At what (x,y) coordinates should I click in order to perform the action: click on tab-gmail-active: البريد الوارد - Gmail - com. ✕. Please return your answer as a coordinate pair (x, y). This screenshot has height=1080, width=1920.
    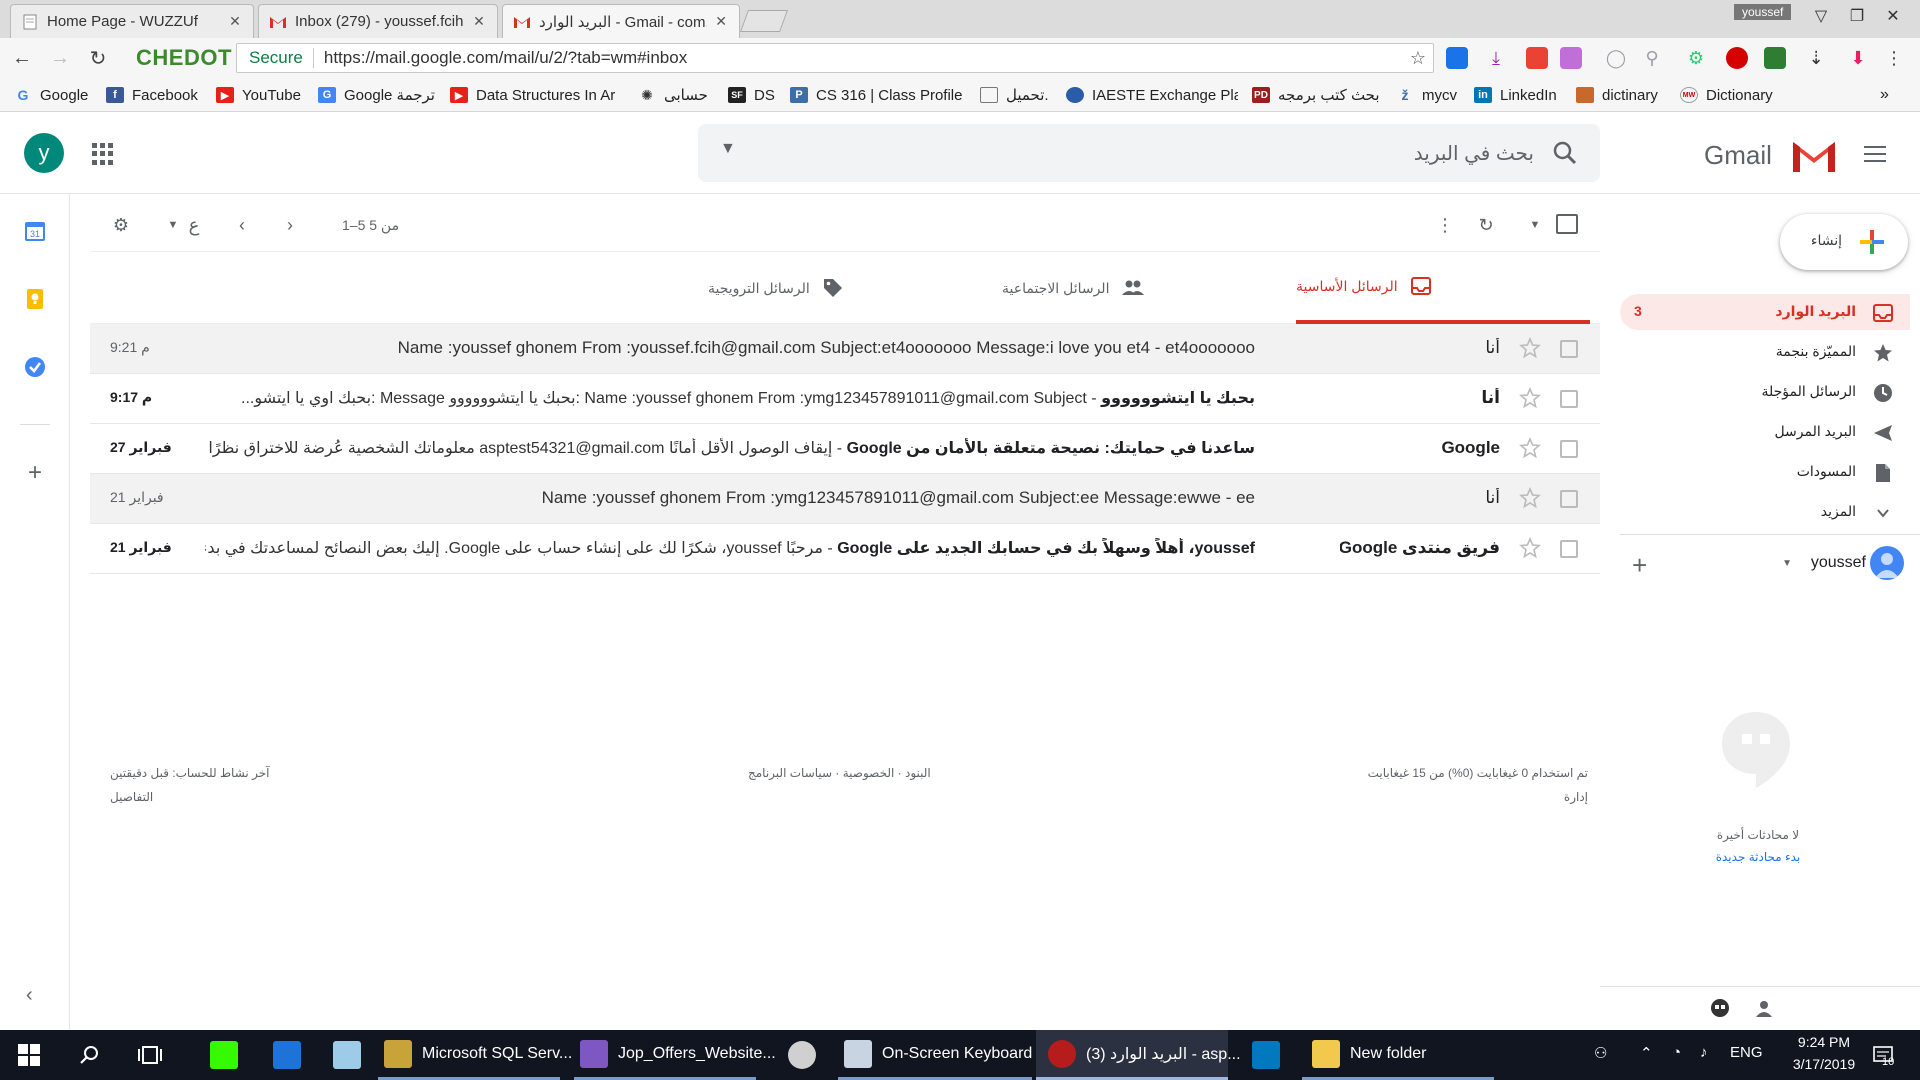
    Looking at the image, I should click on (621, 21).